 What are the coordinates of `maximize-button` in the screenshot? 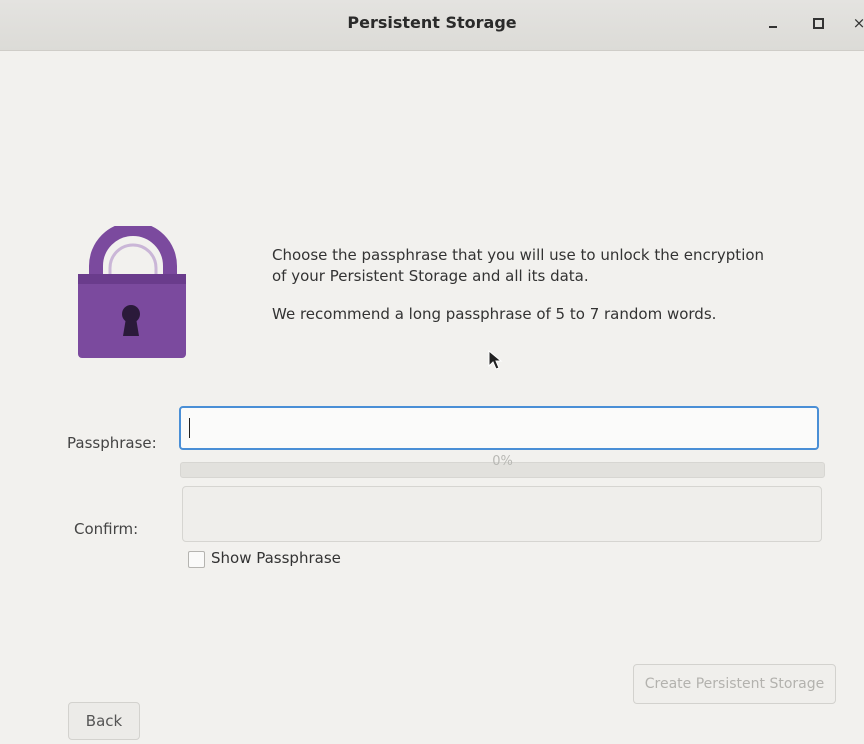 It's located at (818, 23).